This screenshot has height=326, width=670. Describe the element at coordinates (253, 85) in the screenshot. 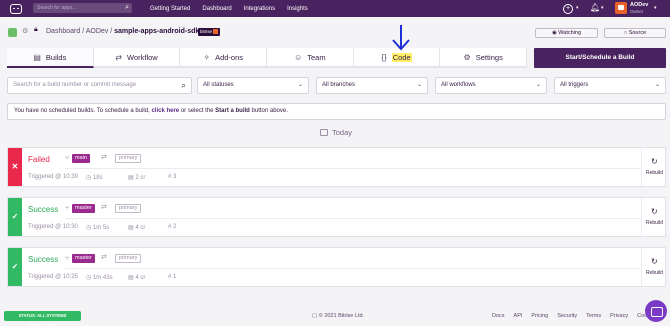

I see `status-filter-select: All statuses ⌄` at that location.